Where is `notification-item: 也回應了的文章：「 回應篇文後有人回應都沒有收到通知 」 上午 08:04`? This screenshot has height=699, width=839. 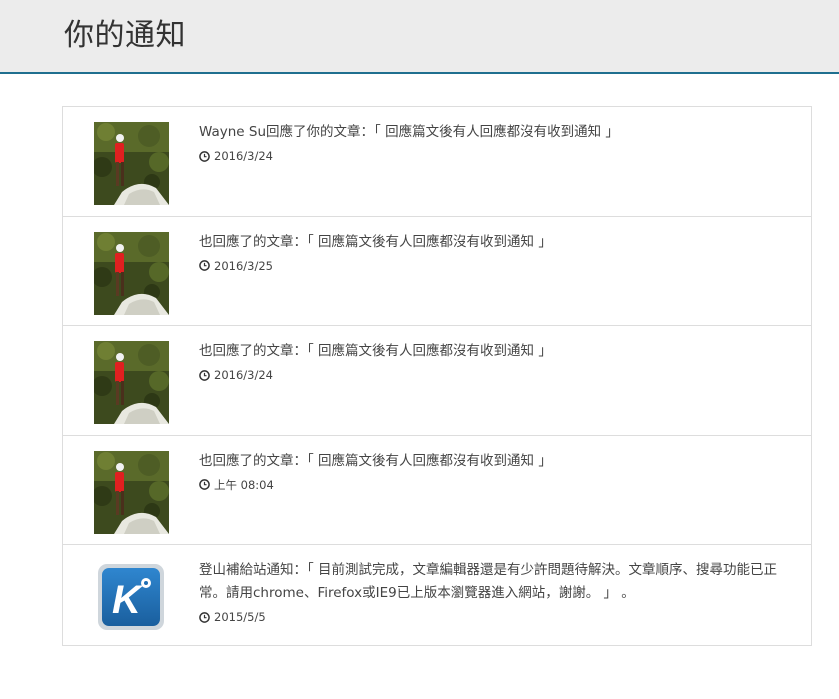 notification-item: 也回應了的文章：「 回應篇文後有人回應都沒有收到通知 」 上午 08:04 is located at coordinates (437, 490).